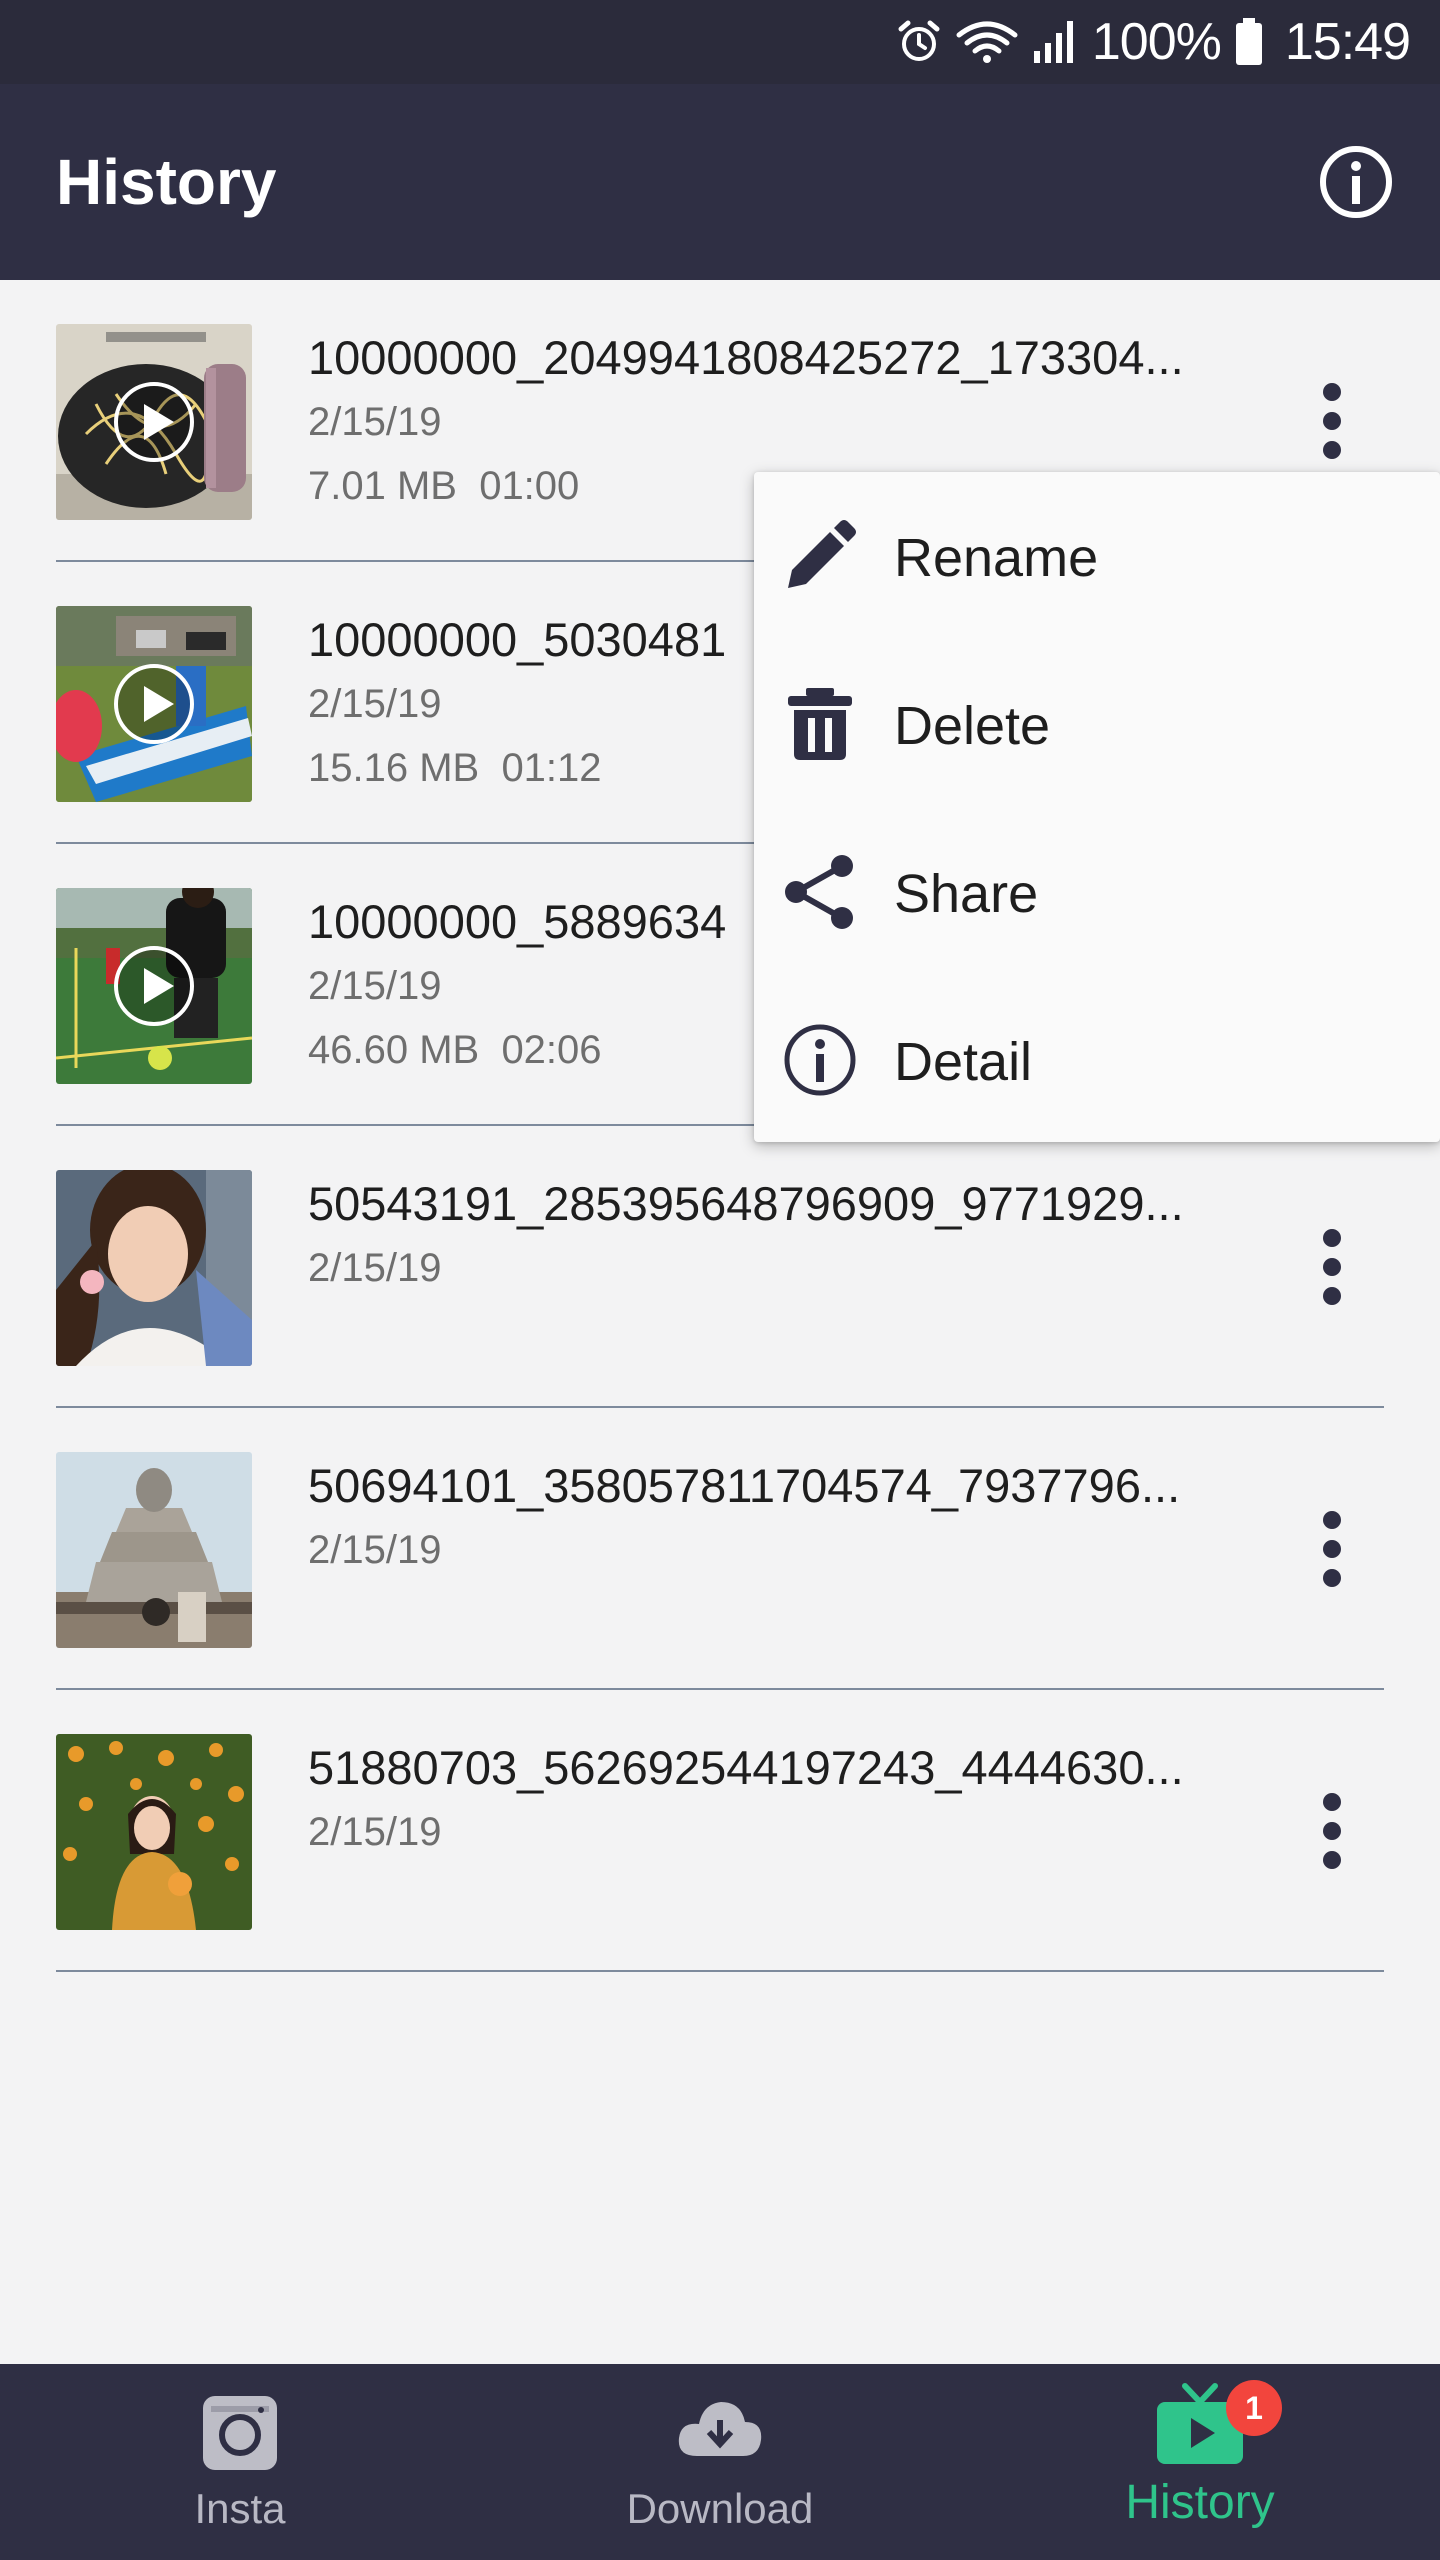 The image size is (1440, 2560). What do you see at coordinates (1200, 2502) in the screenshot?
I see `tab-label: History` at bounding box center [1200, 2502].